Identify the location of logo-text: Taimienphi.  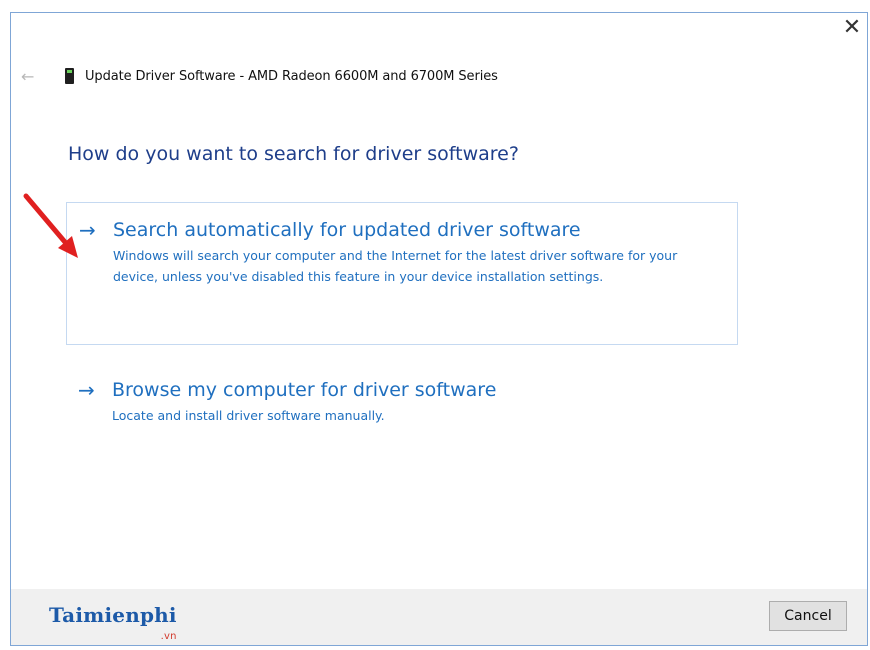
(113, 615).